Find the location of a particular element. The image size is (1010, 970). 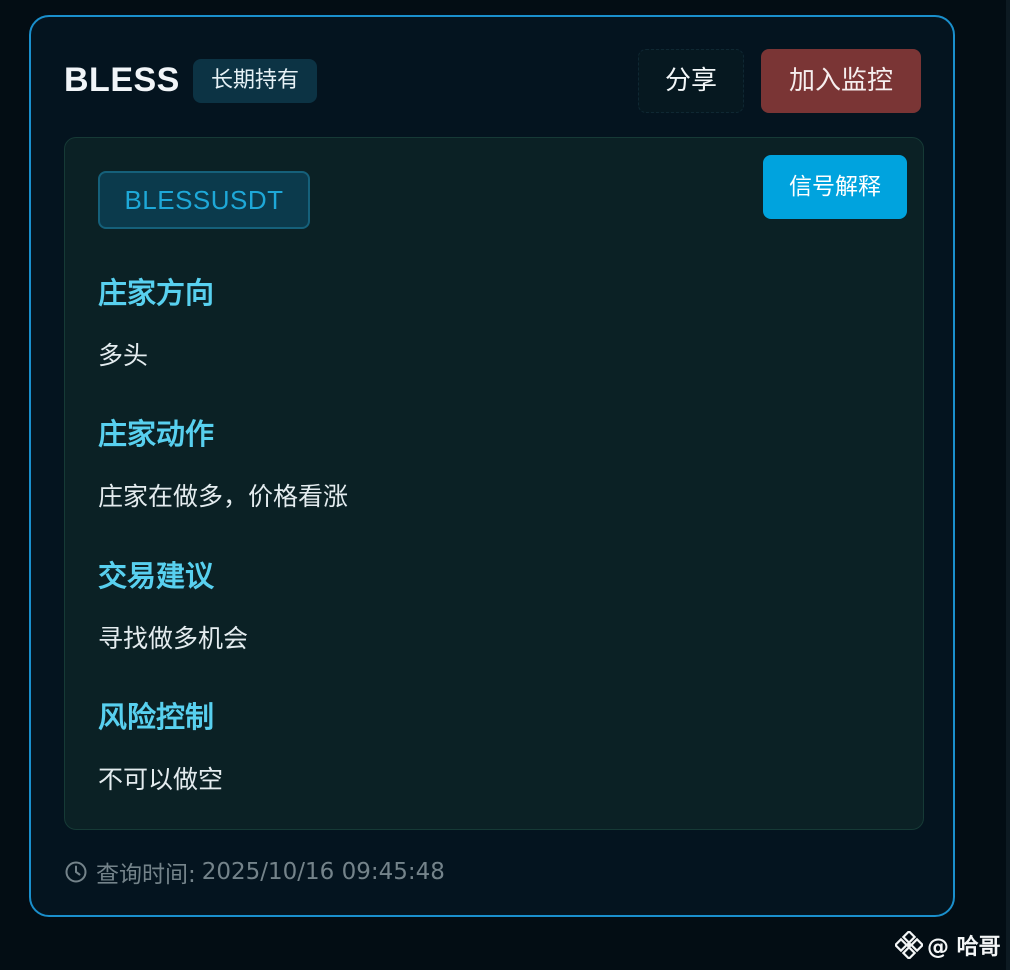

section-value-action: 庄家在做多，价格看涨 is located at coordinates (223, 496).